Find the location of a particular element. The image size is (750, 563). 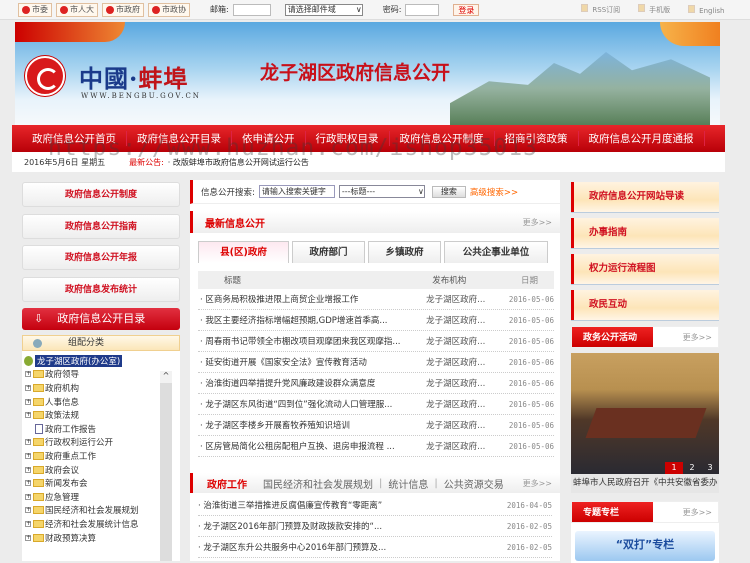

search-field-select: ---标题--- ∨ is located at coordinates (381, 191).